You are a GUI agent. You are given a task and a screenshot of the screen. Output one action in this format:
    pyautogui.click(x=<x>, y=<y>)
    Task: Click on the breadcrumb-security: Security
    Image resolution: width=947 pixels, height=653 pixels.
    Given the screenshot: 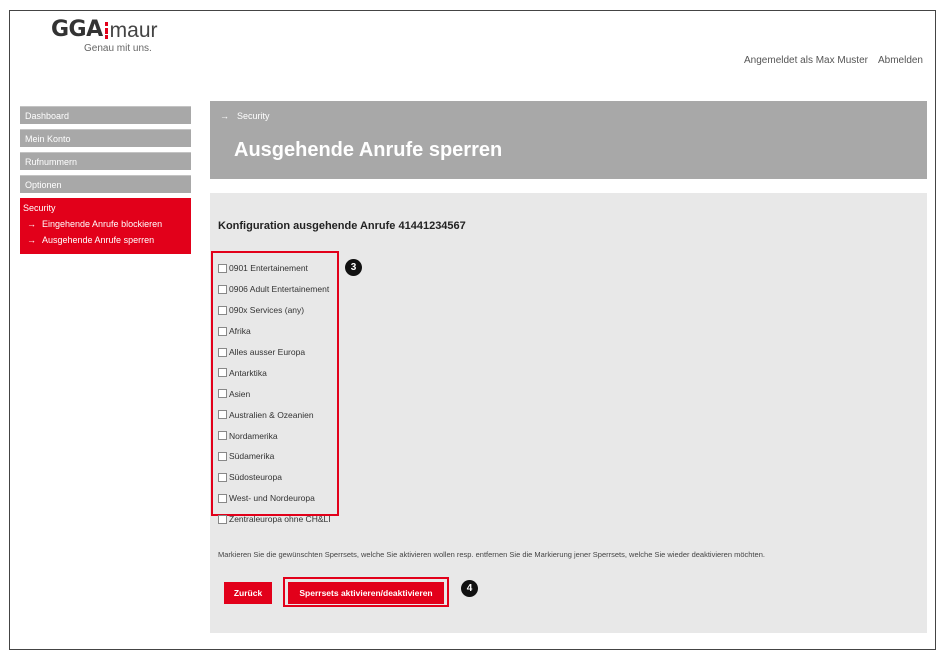 What is the action you would take?
    pyautogui.click(x=253, y=116)
    